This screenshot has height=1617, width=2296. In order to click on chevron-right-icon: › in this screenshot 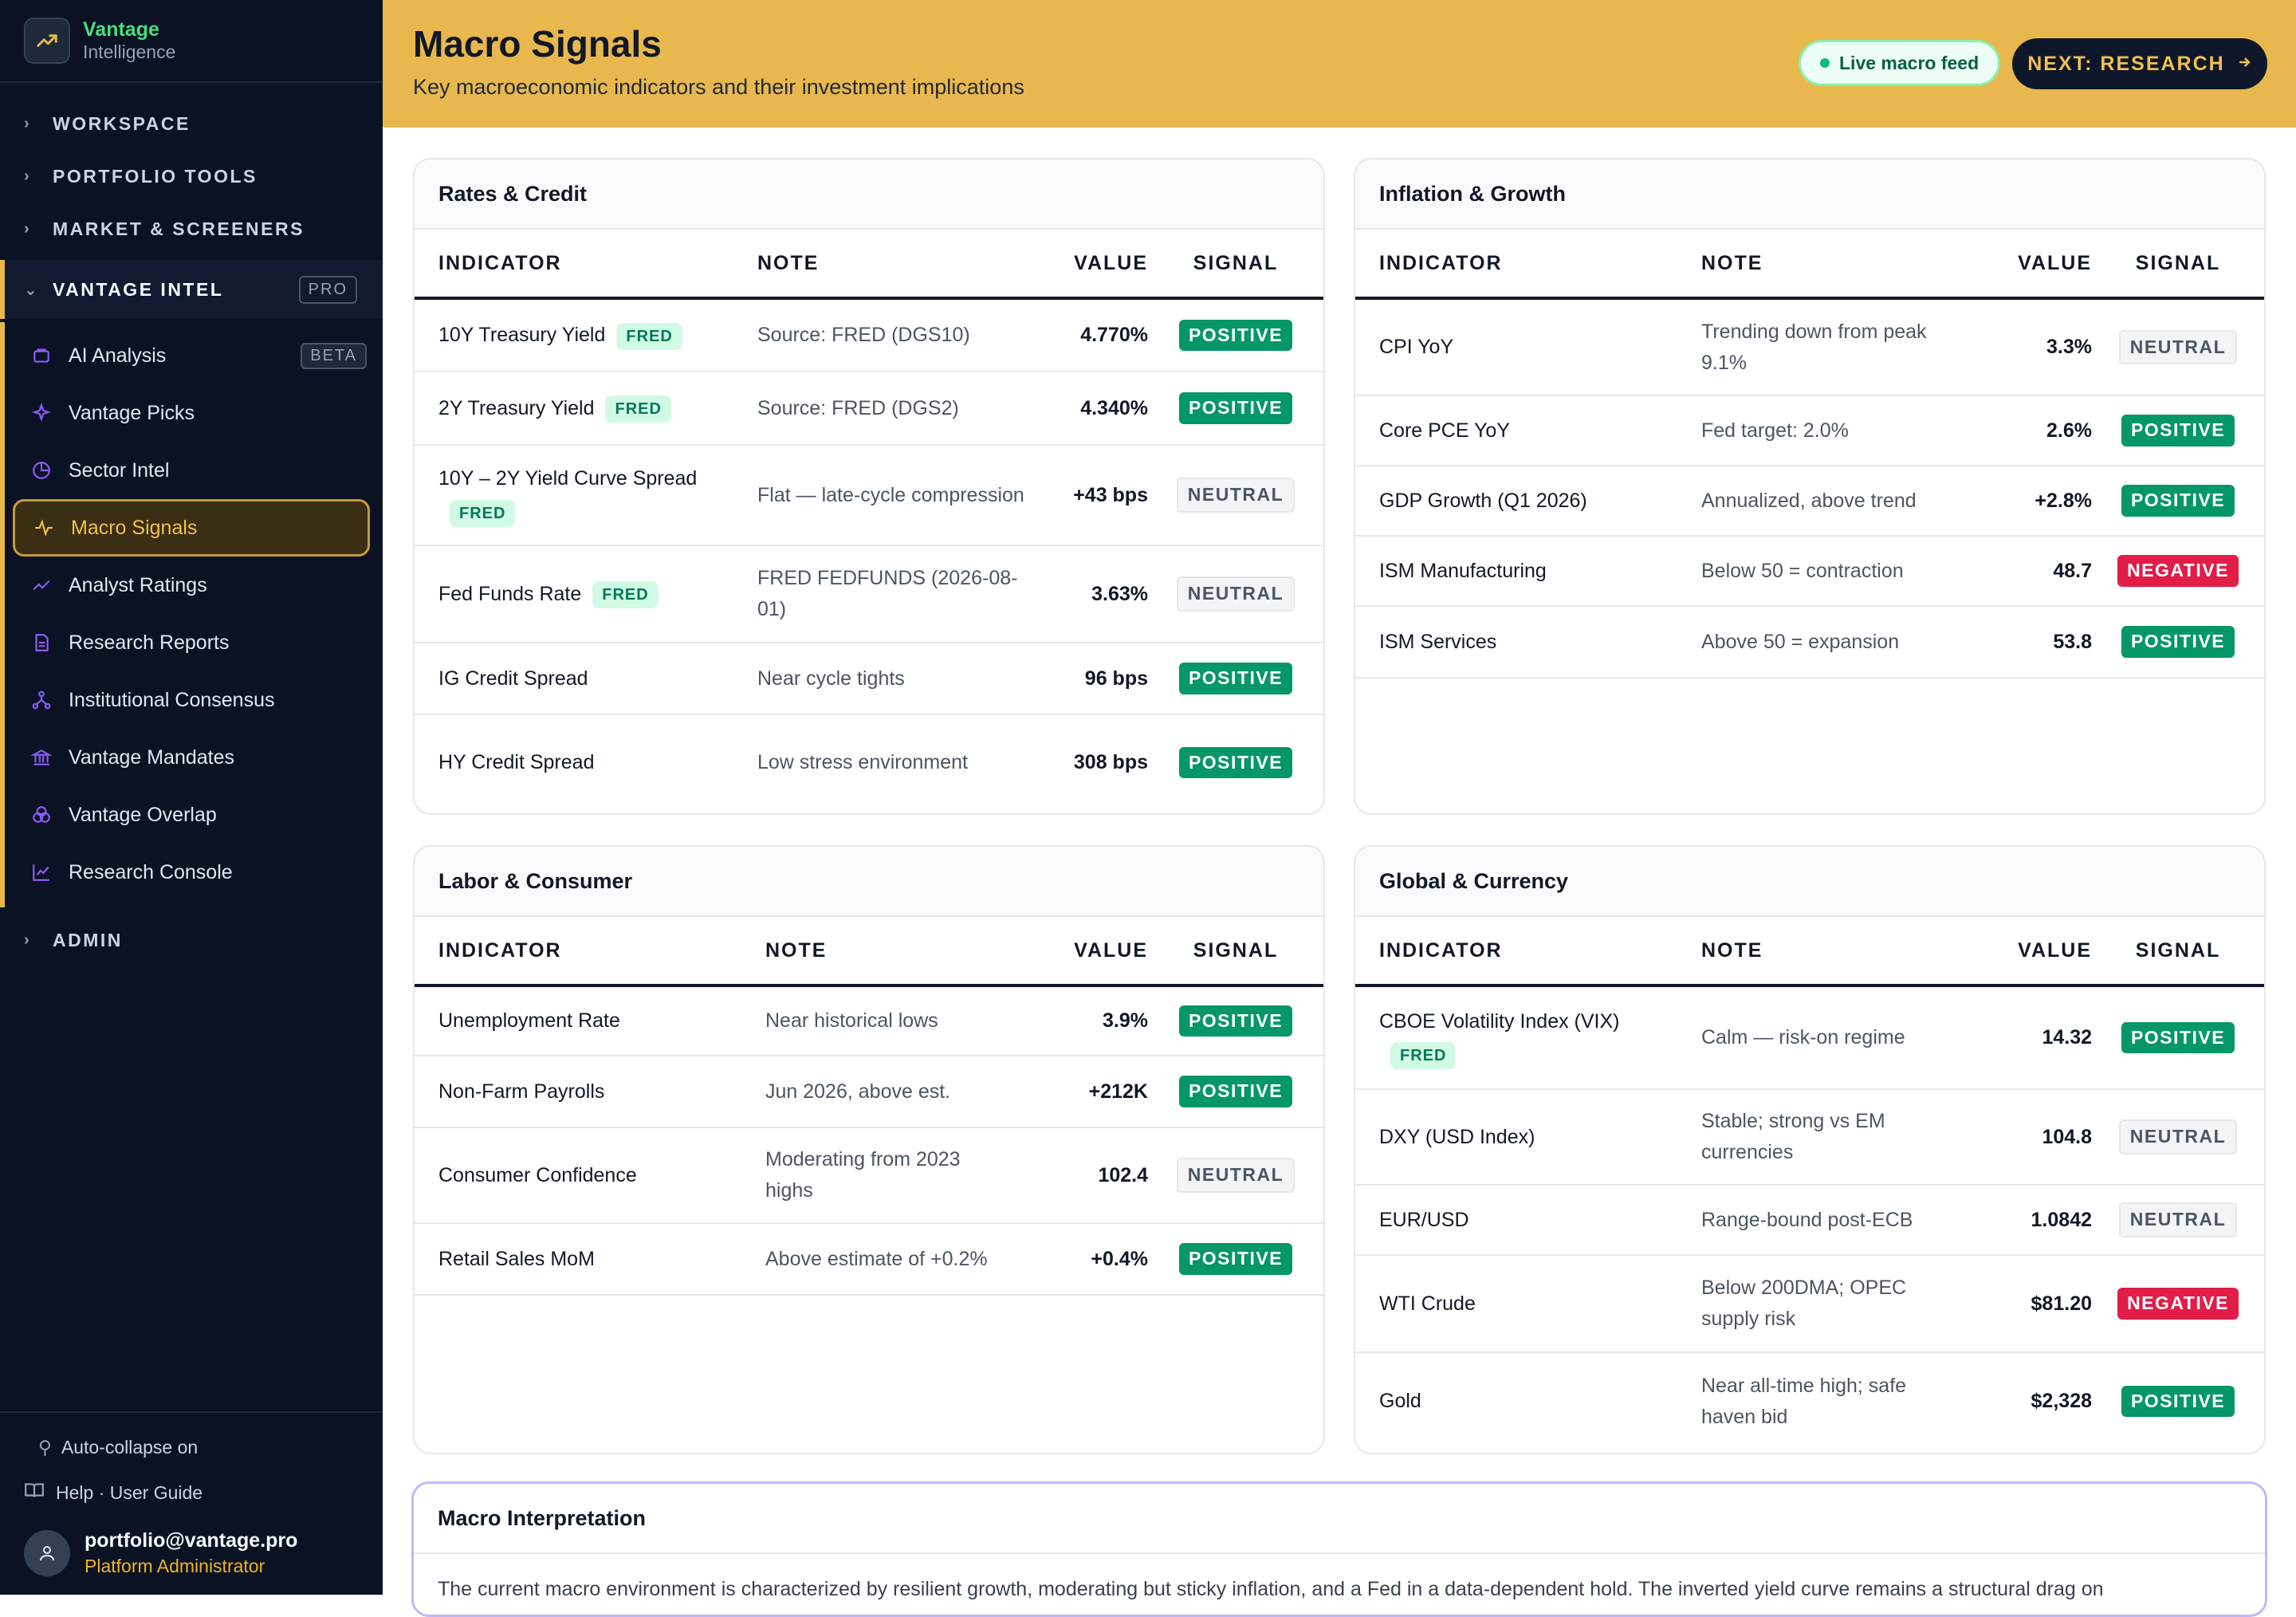, I will do `click(28, 229)`.